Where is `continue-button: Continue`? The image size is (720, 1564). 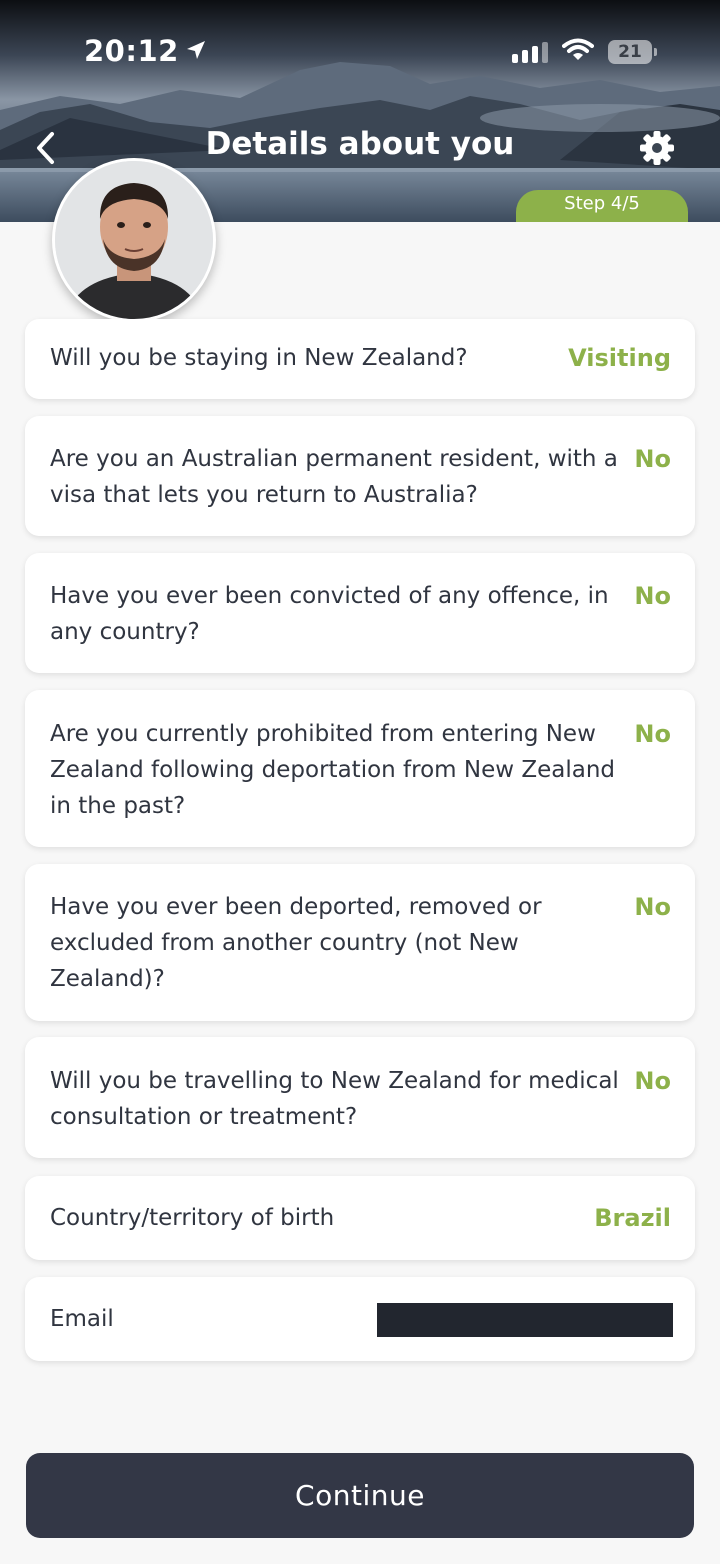
continue-button: Continue is located at coordinates (360, 1495).